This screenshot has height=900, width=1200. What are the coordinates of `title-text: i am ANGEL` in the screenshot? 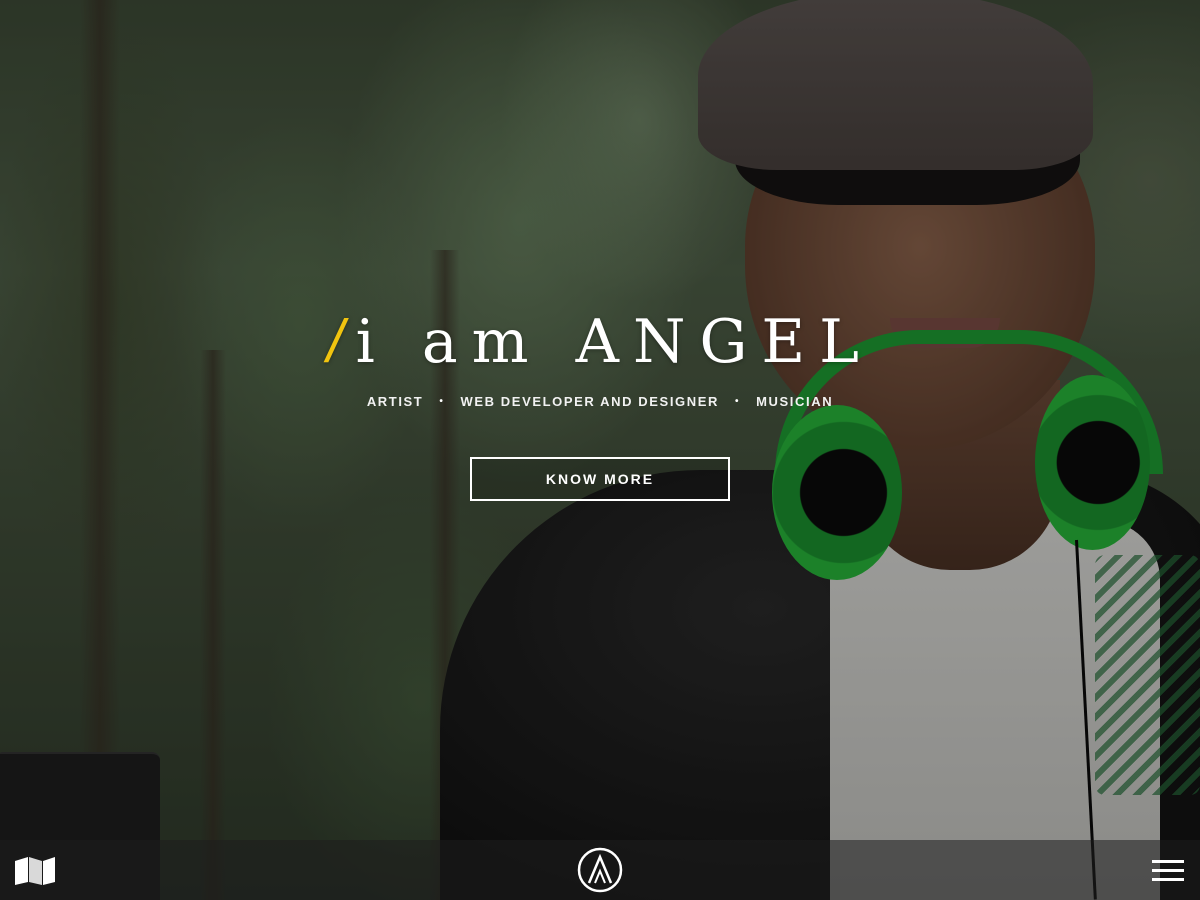 It's located at (614, 342).